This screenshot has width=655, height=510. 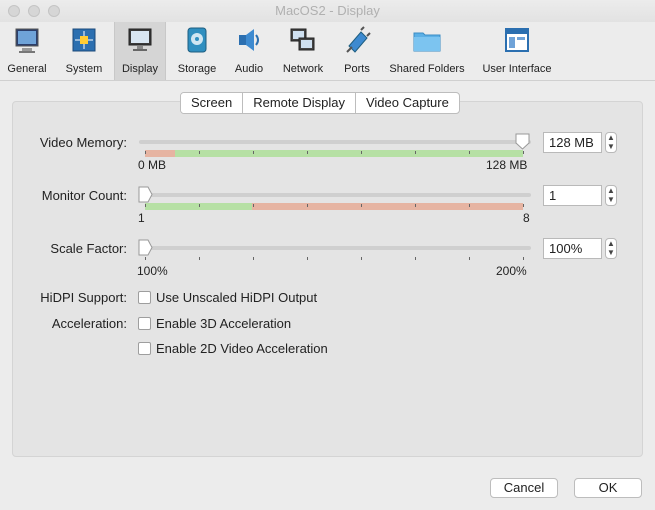 What do you see at coordinates (152, 271) in the screenshot?
I see `scale-factor-min: 100%` at bounding box center [152, 271].